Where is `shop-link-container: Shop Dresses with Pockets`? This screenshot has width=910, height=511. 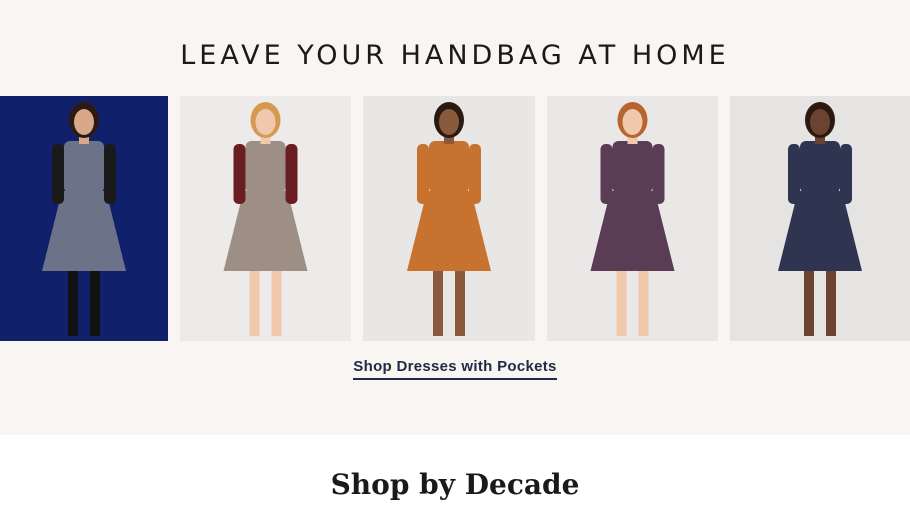 shop-link-container: Shop Dresses with Pockets is located at coordinates (455, 368).